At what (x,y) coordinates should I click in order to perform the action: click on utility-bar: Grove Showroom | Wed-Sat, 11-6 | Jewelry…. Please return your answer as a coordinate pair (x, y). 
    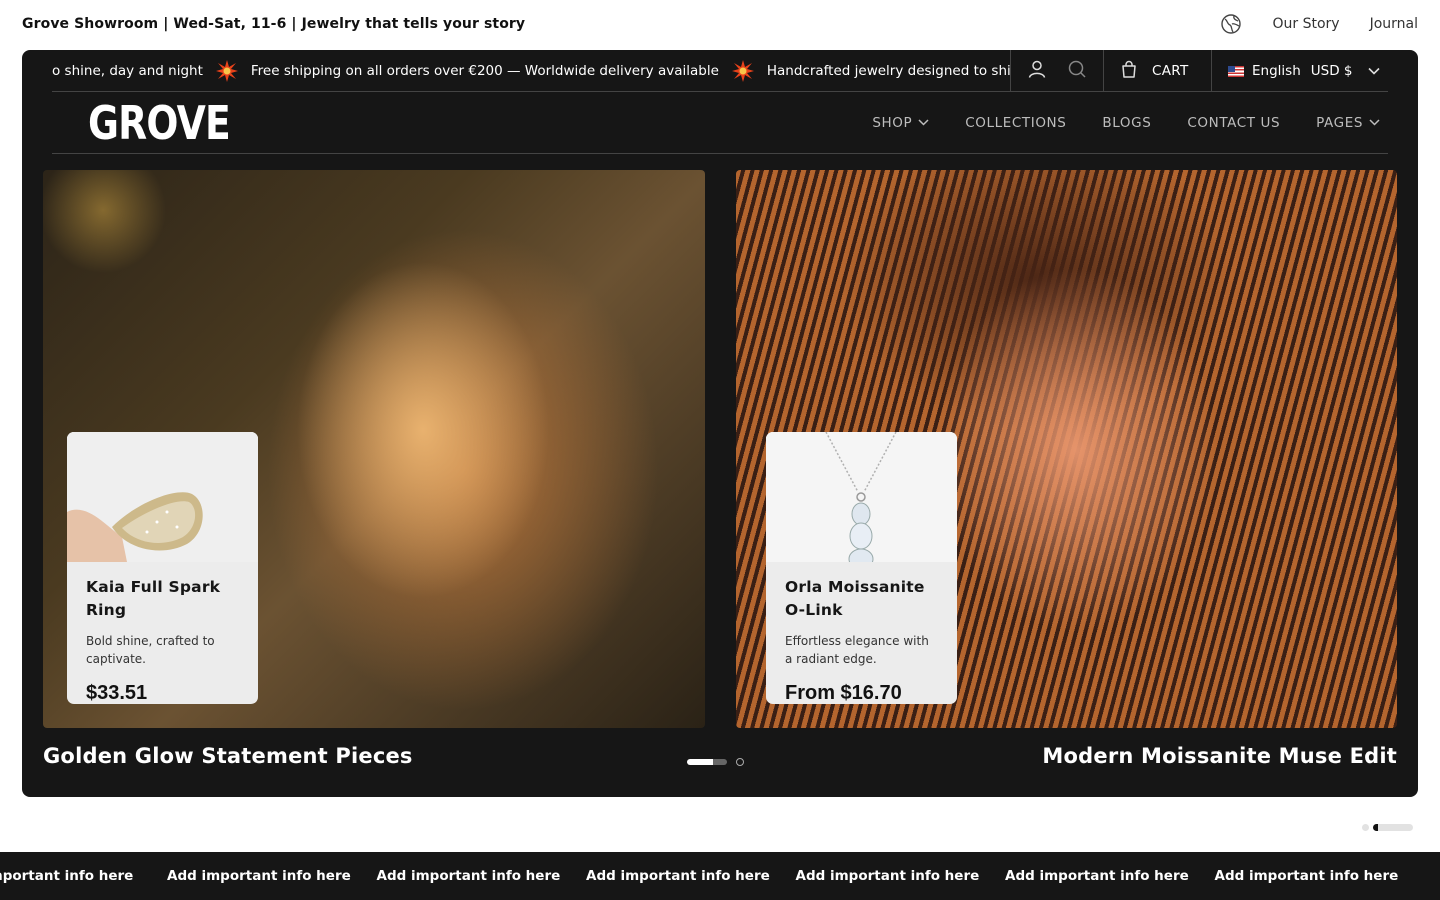
    Looking at the image, I should click on (720, 24).